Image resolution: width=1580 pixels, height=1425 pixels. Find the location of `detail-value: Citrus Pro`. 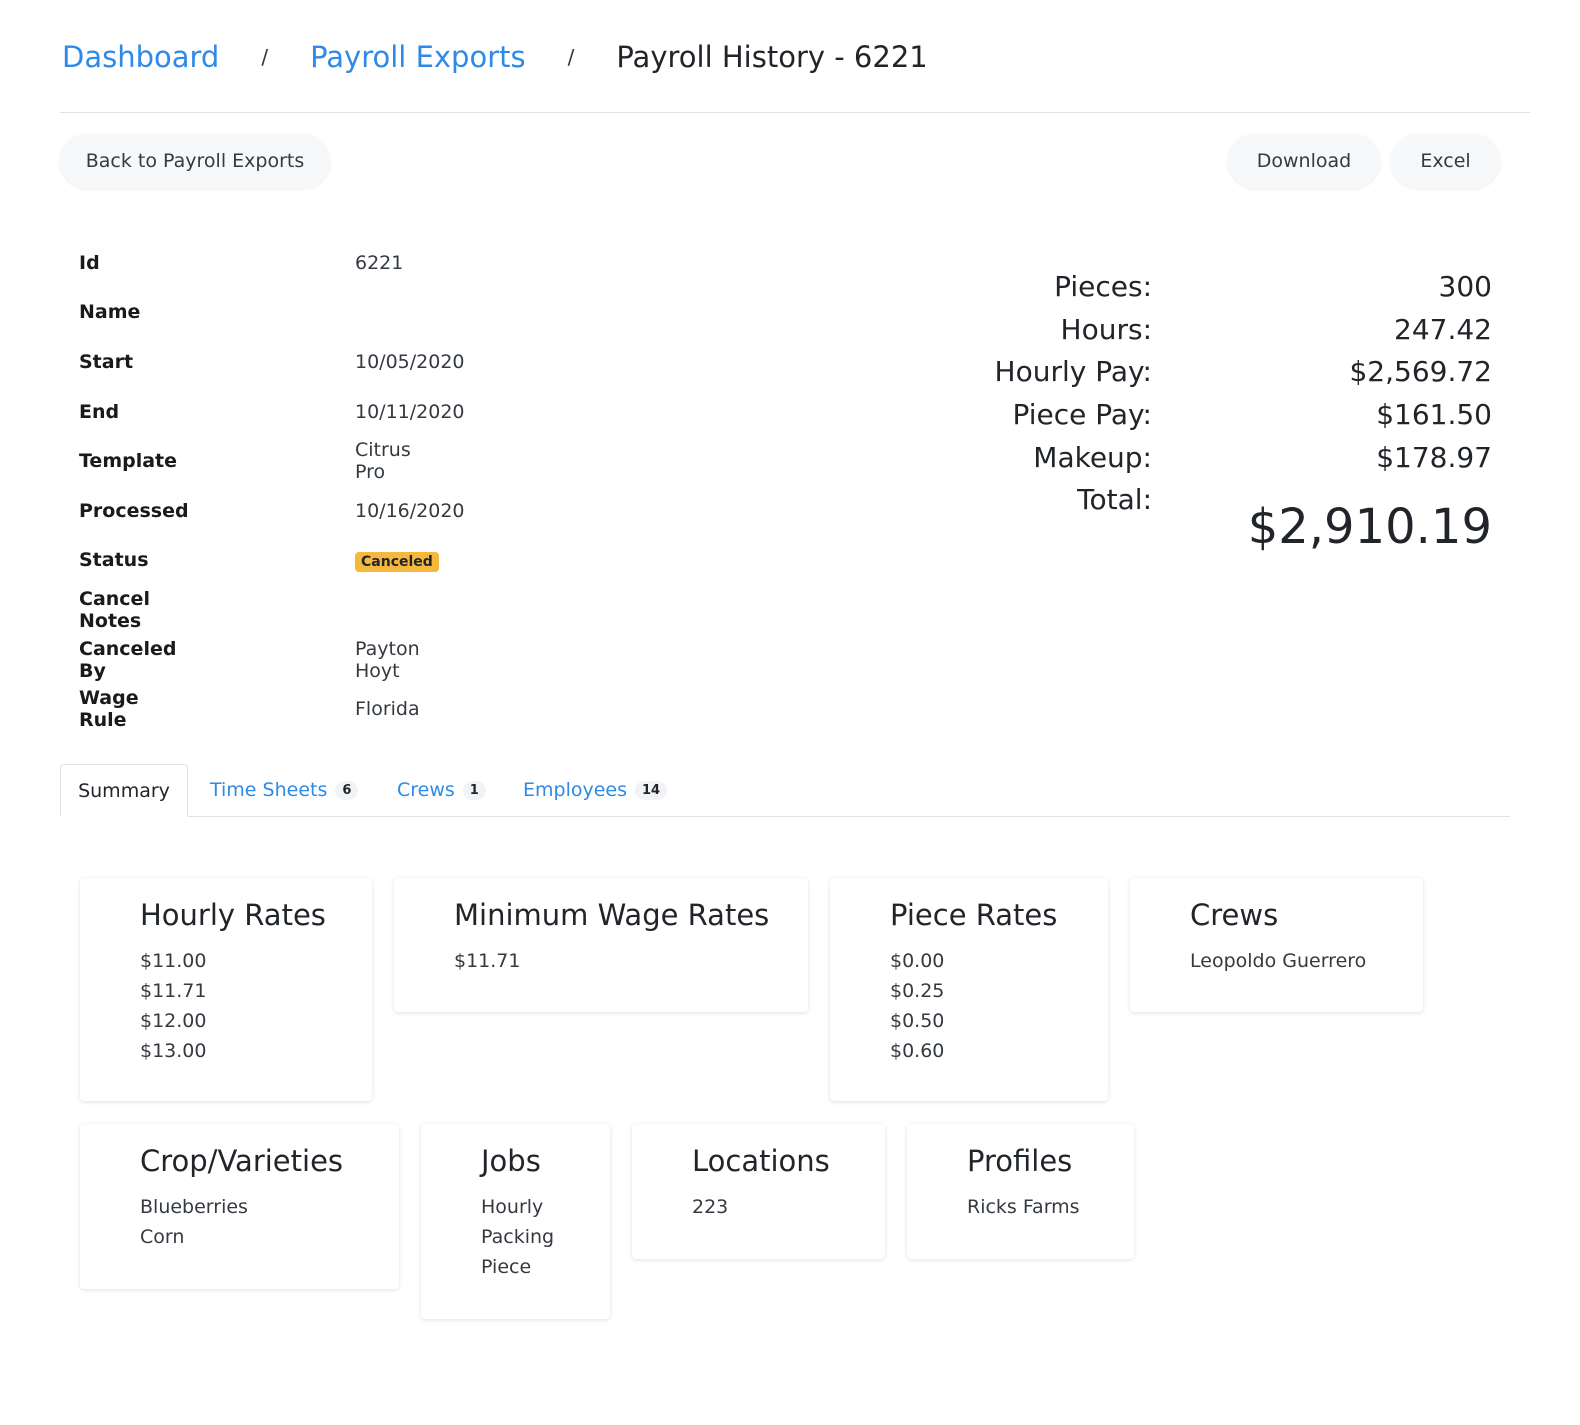

detail-value: Citrus Pro is located at coordinates (383, 461).